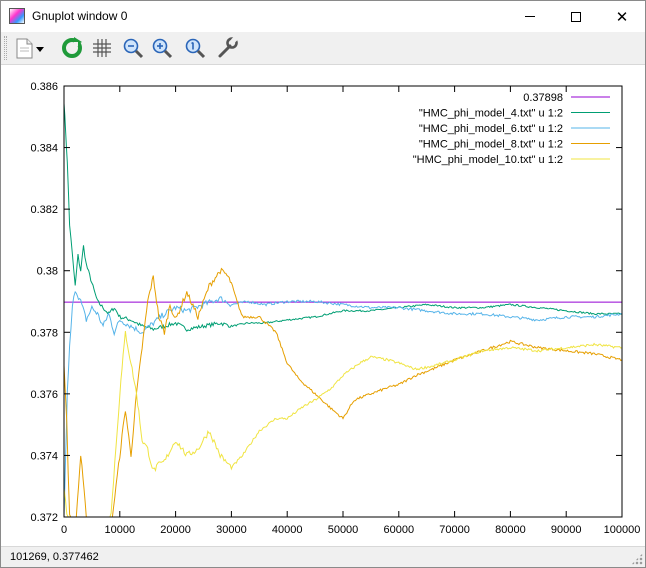 The width and height of the screenshot is (646, 568). Describe the element at coordinates (637, 559) in the screenshot. I see `resize-grip` at that location.